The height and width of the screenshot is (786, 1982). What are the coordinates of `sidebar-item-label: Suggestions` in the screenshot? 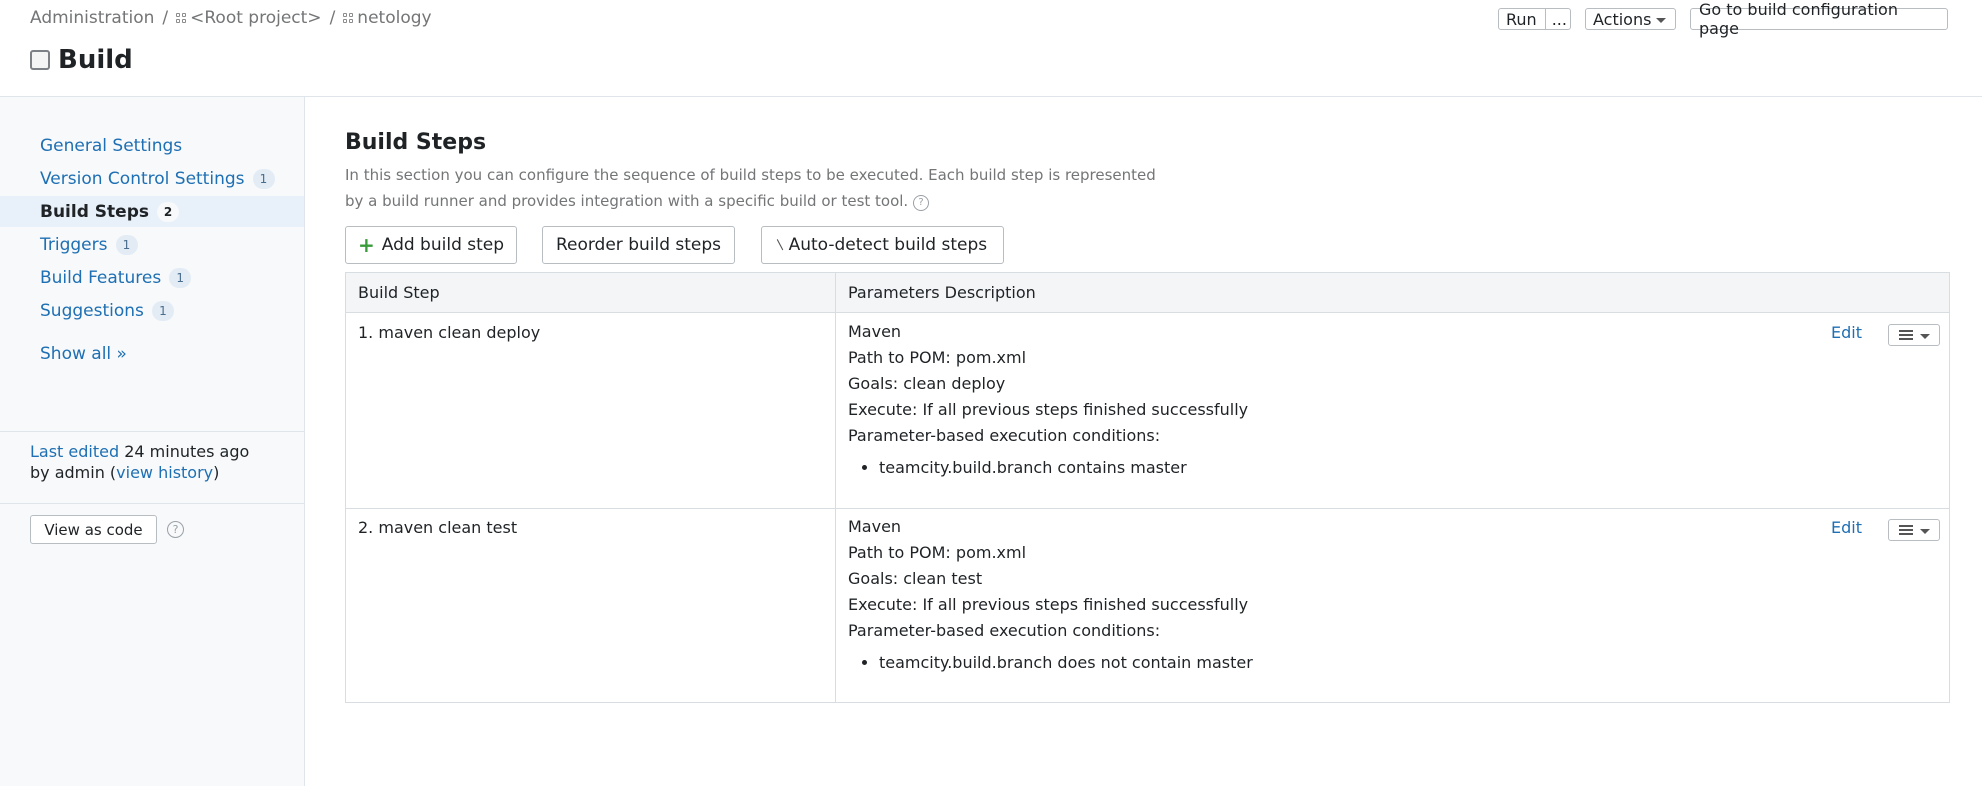 It's located at (92, 310).